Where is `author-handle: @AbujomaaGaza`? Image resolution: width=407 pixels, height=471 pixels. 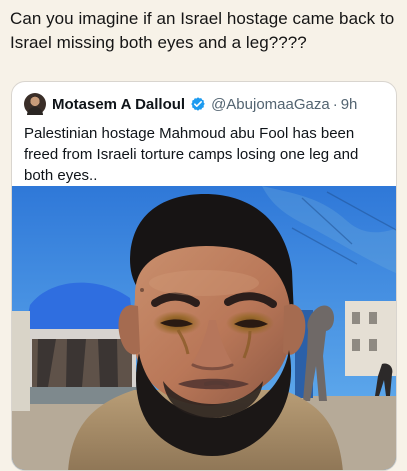 author-handle: @AbujomaaGaza is located at coordinates (270, 104).